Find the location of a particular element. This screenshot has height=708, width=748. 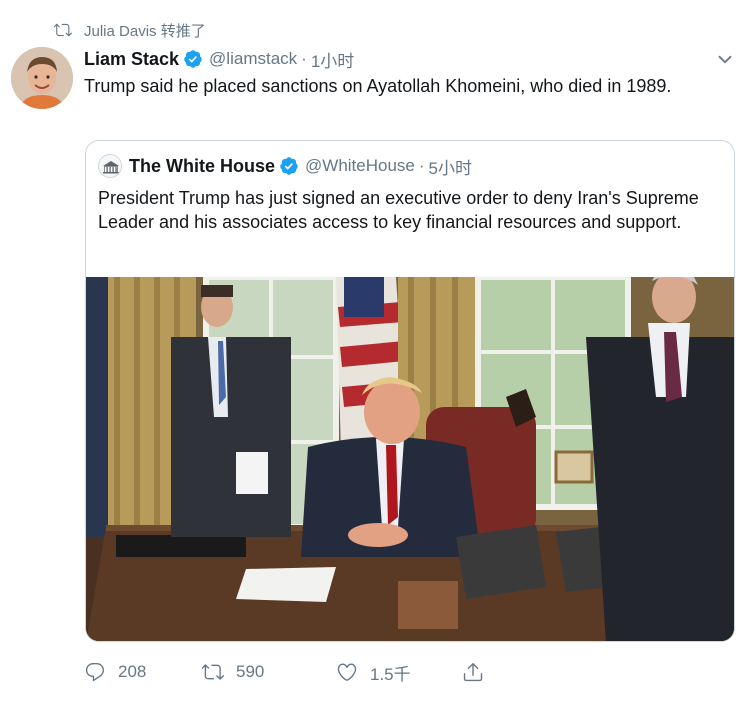

tweet-header: Liam Stack @liamstack · 1小时 is located at coordinates (219, 59).